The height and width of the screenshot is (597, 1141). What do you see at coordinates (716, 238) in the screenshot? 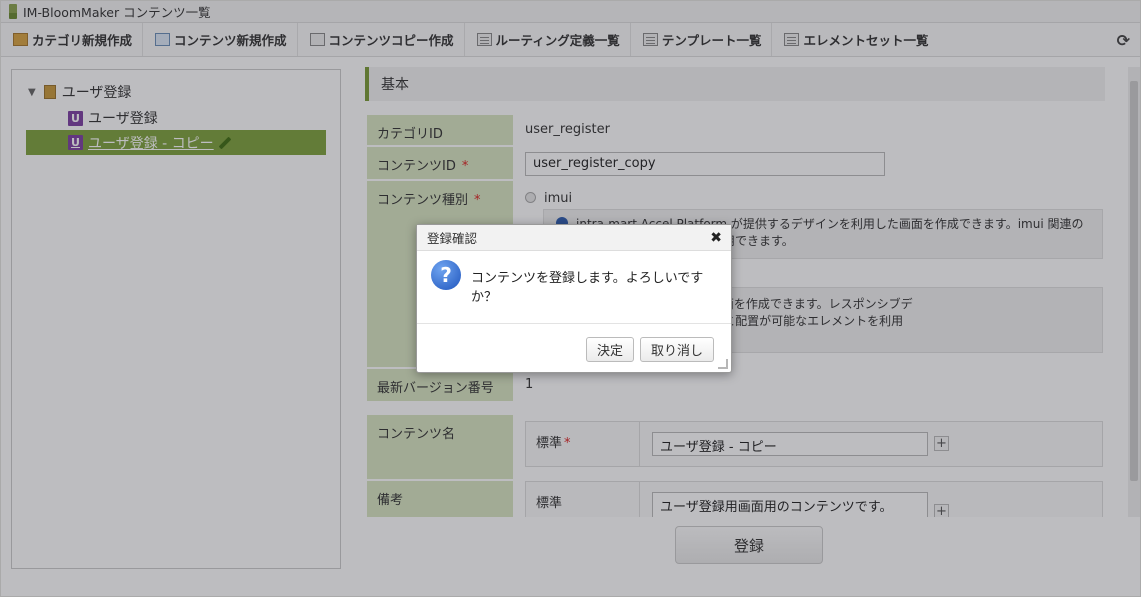
I see `close-icon: ✖` at bounding box center [716, 238].